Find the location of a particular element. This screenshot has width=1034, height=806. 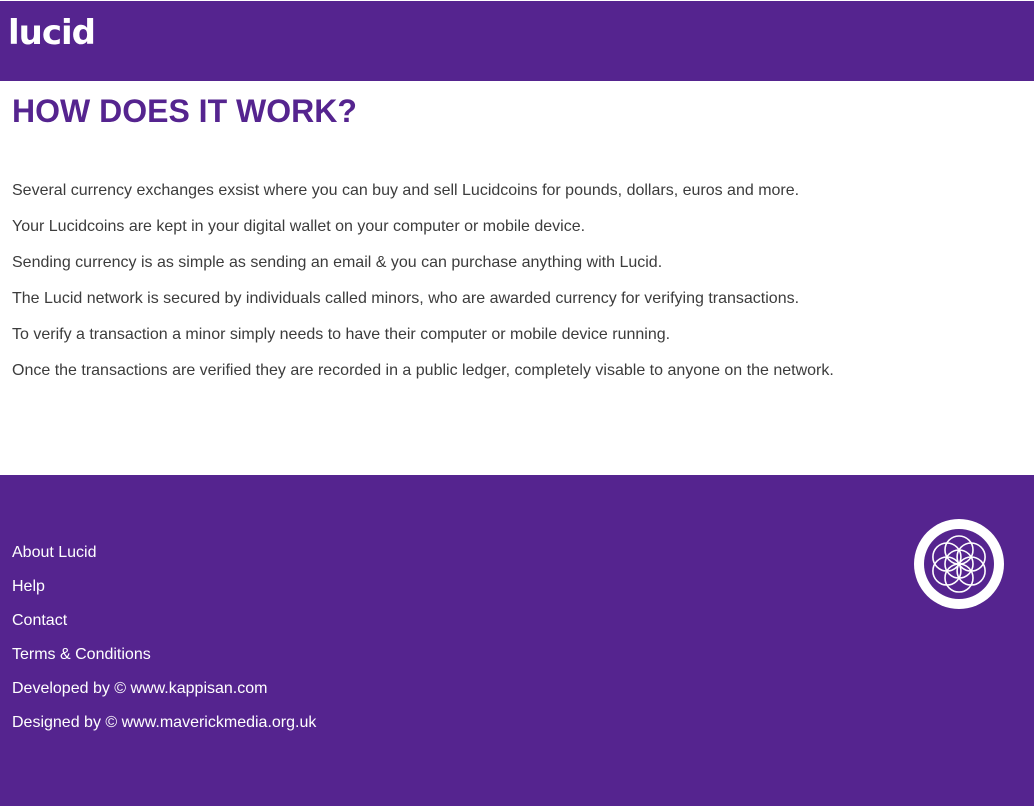

footer-link-about: About Lucid is located at coordinates (164, 553).